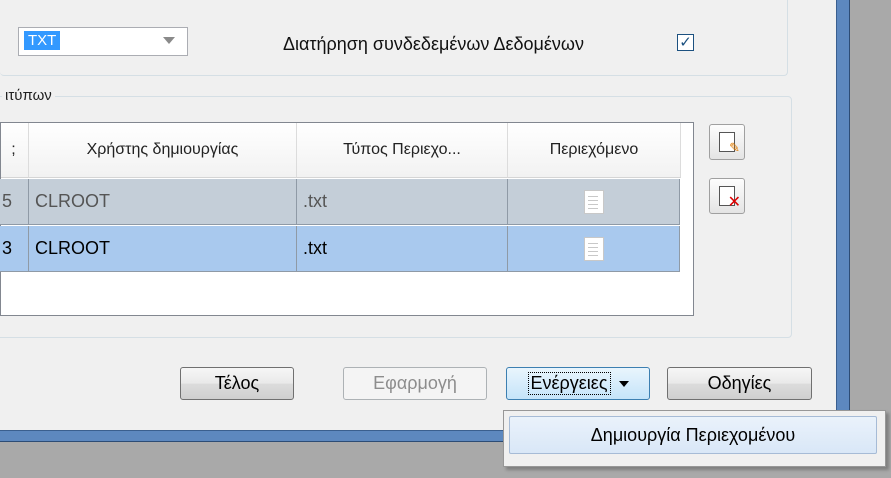 The width and height of the screenshot is (891, 478). I want to click on menu-item-create-content: Δημιουργία Περιεχομένου, so click(693, 435).